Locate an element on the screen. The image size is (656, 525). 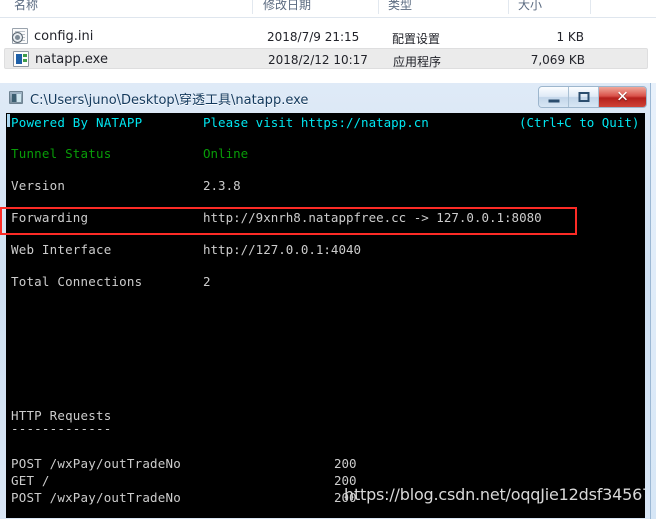
http-request-line: GET / is located at coordinates (30, 480).